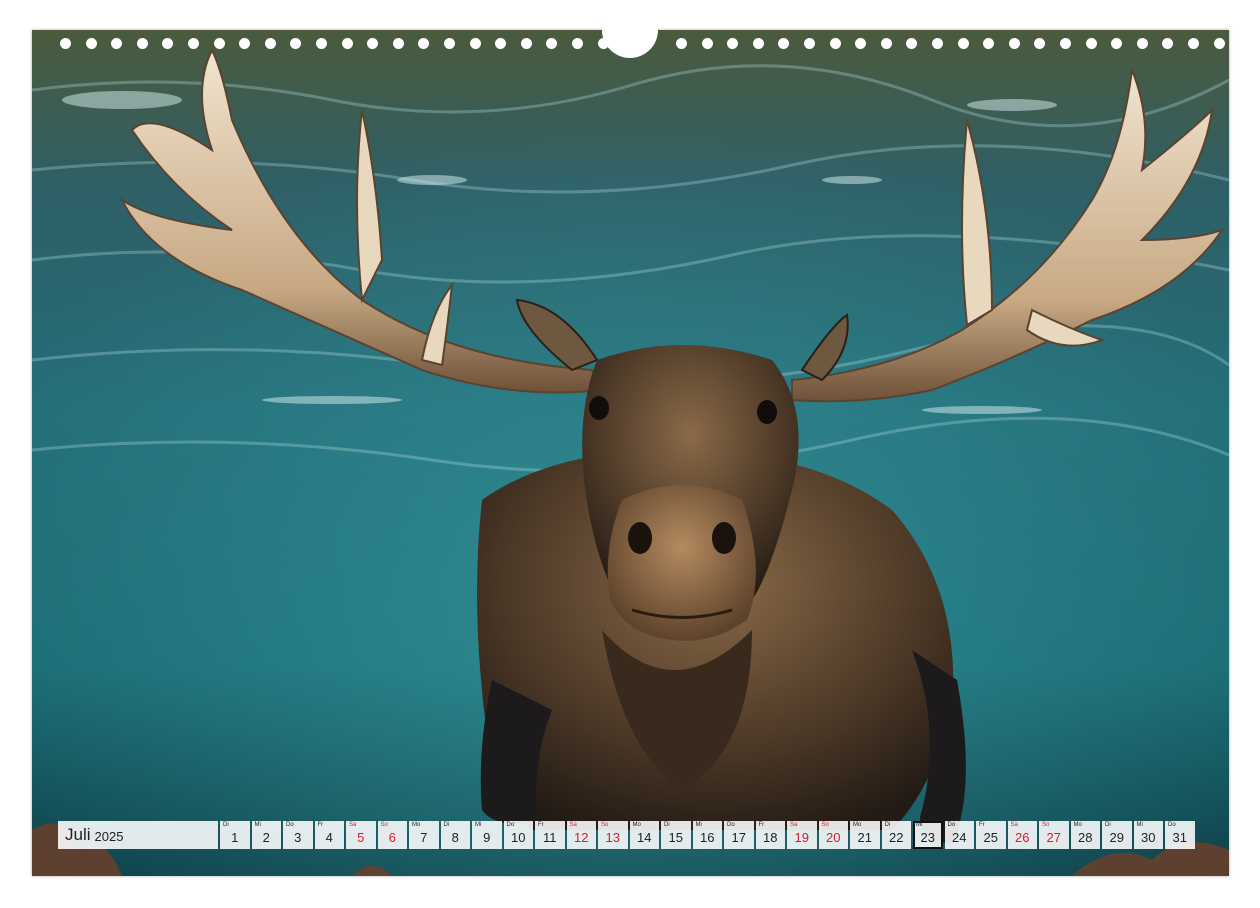 Image resolution: width=1260 pixels, height=908 pixels. Describe the element at coordinates (266, 837) in the screenshot. I see `day-number: 2` at that location.